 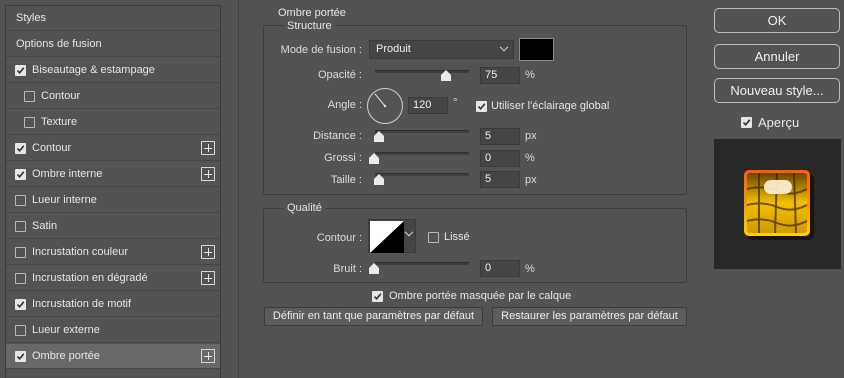 I want to click on structure-legend: Structure, so click(x=309, y=26).